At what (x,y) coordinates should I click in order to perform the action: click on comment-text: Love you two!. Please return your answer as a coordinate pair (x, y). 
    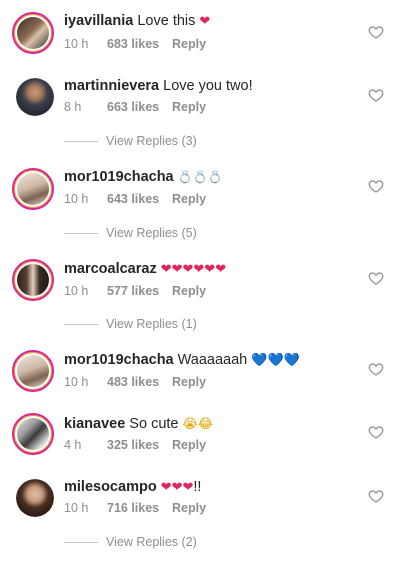
    Looking at the image, I should click on (206, 86).